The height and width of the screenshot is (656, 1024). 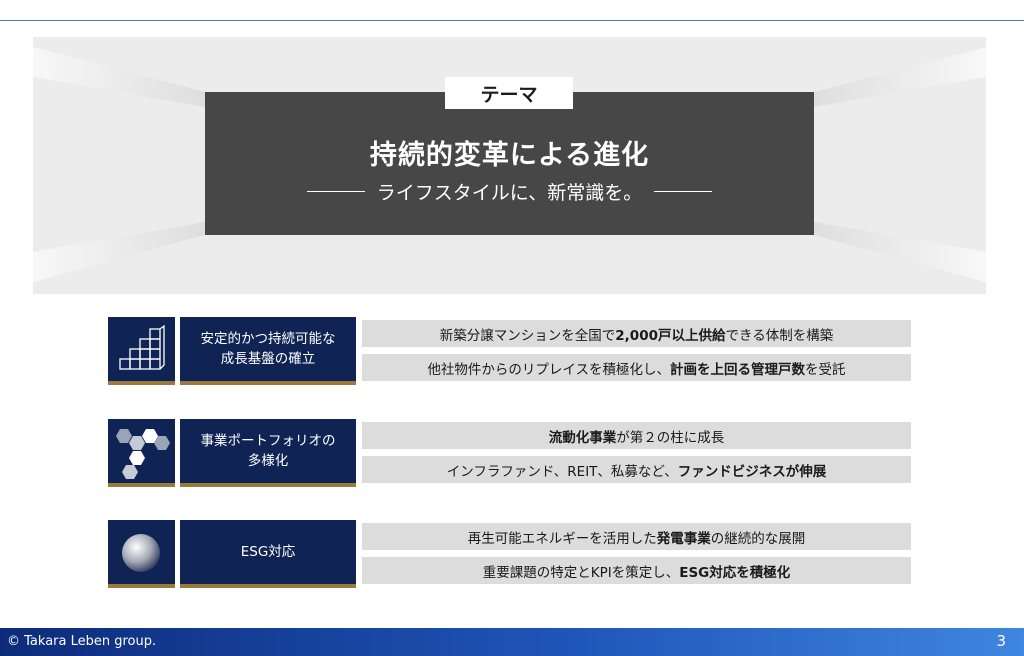 What do you see at coordinates (527, 335) in the screenshot?
I see `item-text: 新築分譲マンションを全国で` at bounding box center [527, 335].